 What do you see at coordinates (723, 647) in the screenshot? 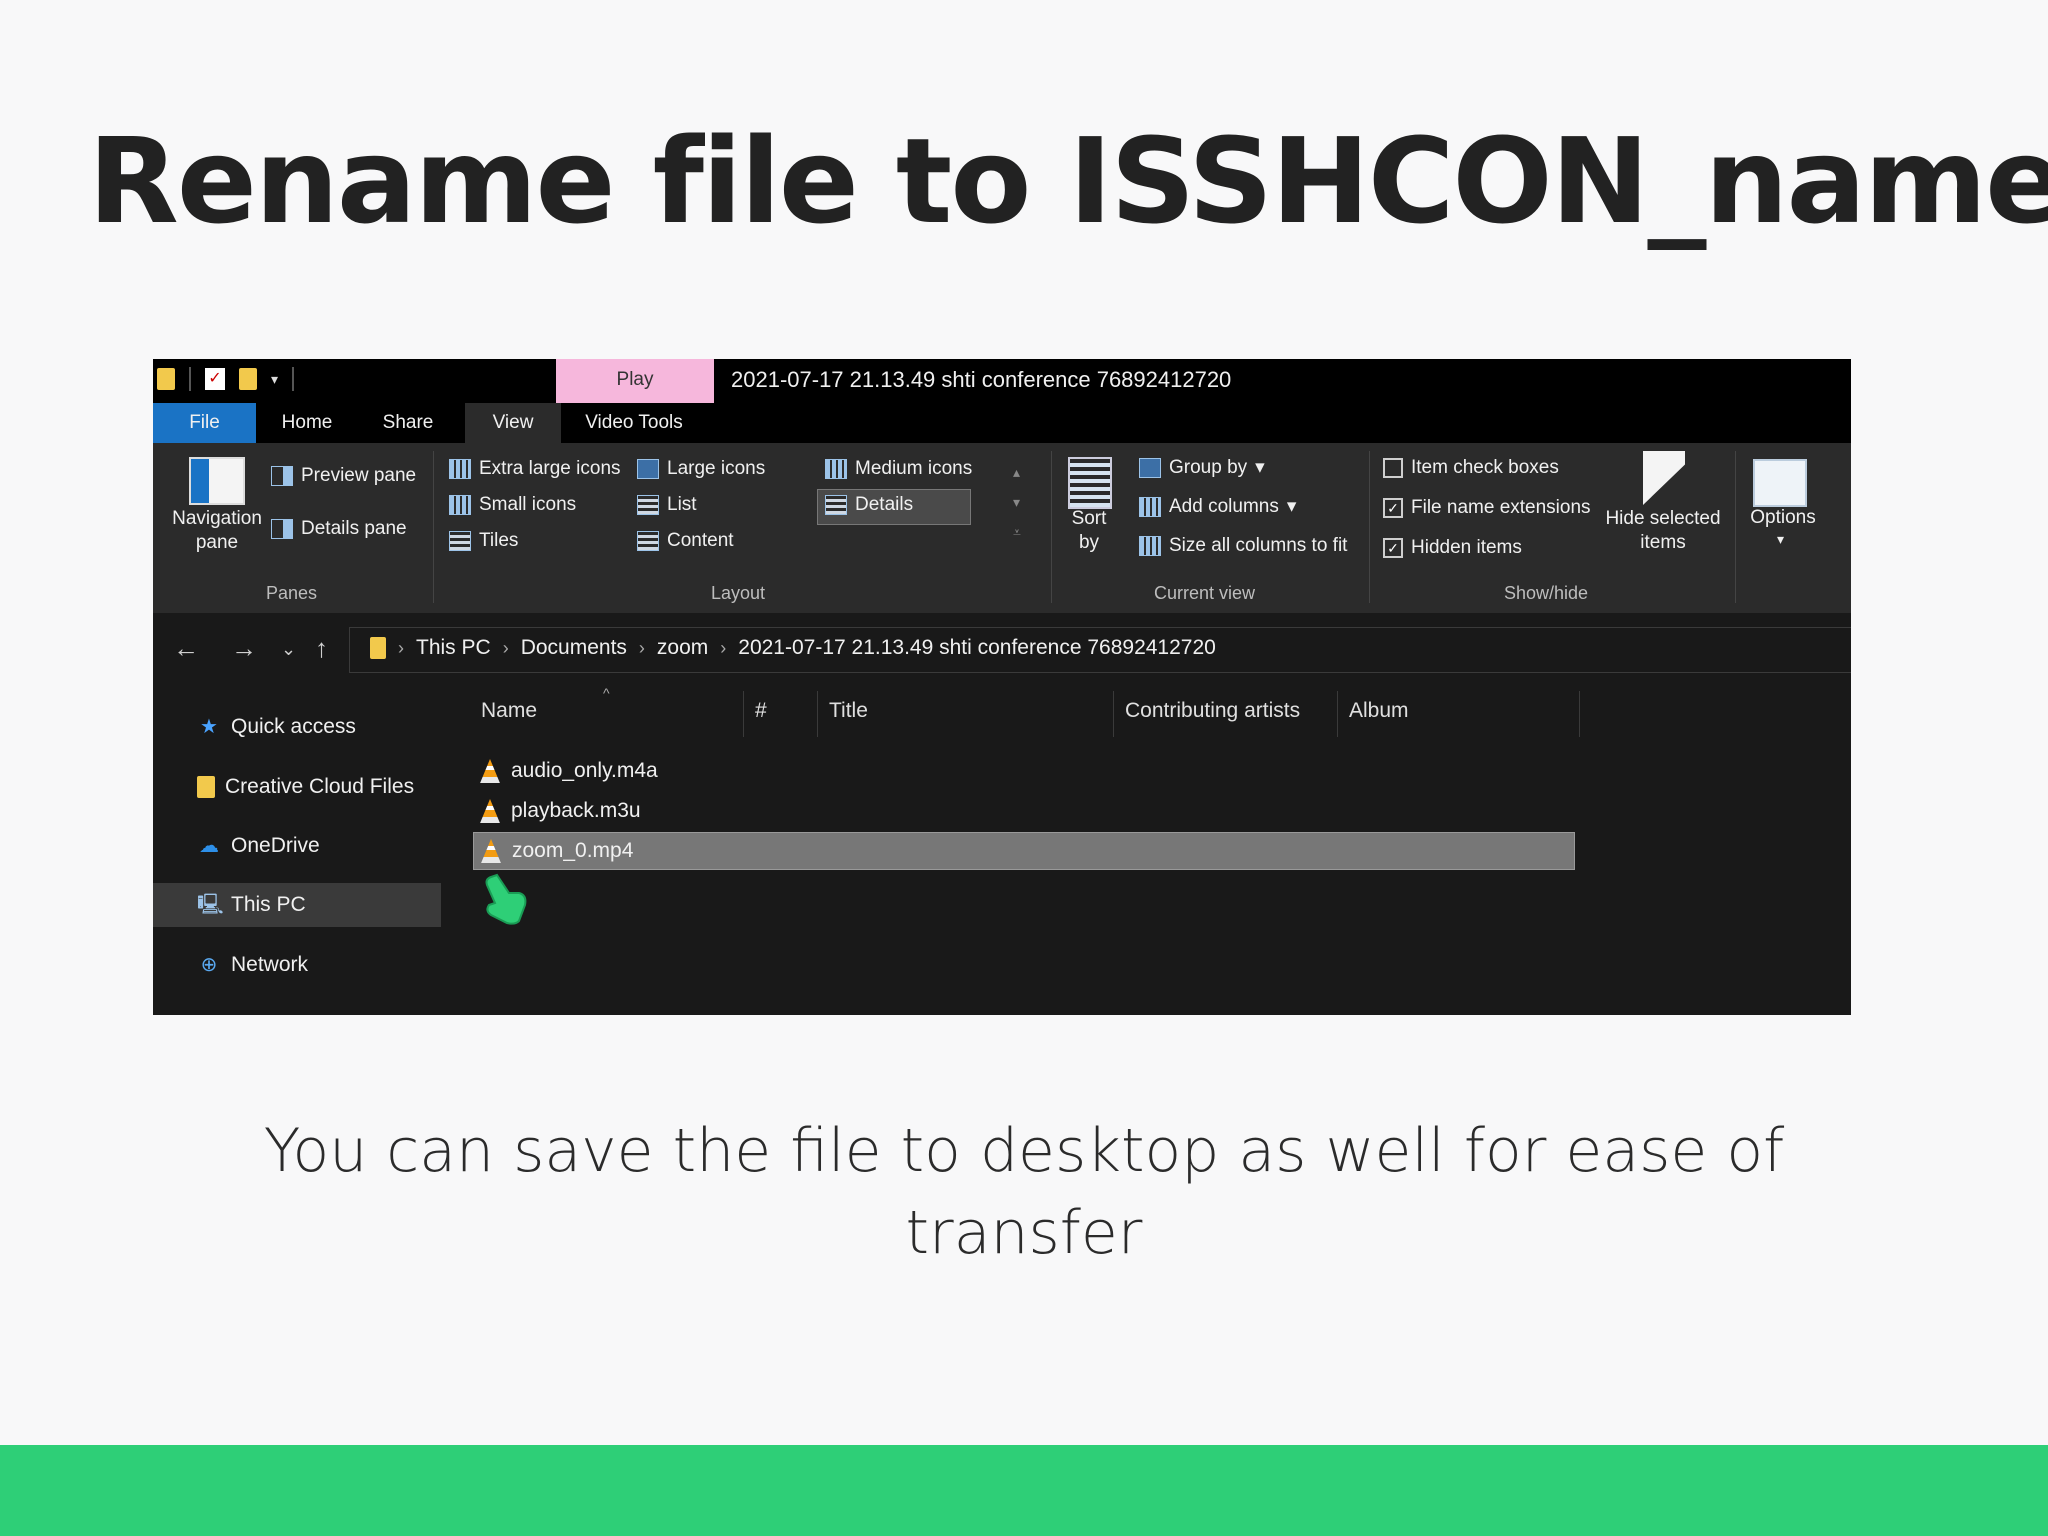
I see `chevron-right-icon: ›` at bounding box center [723, 647].